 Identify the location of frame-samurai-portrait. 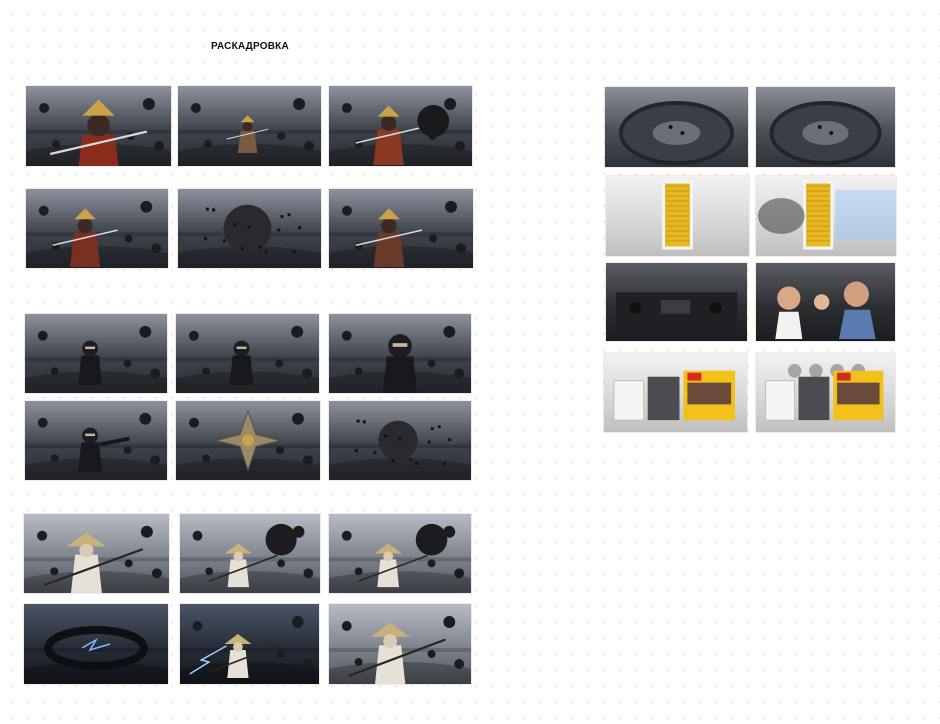
(98, 126).